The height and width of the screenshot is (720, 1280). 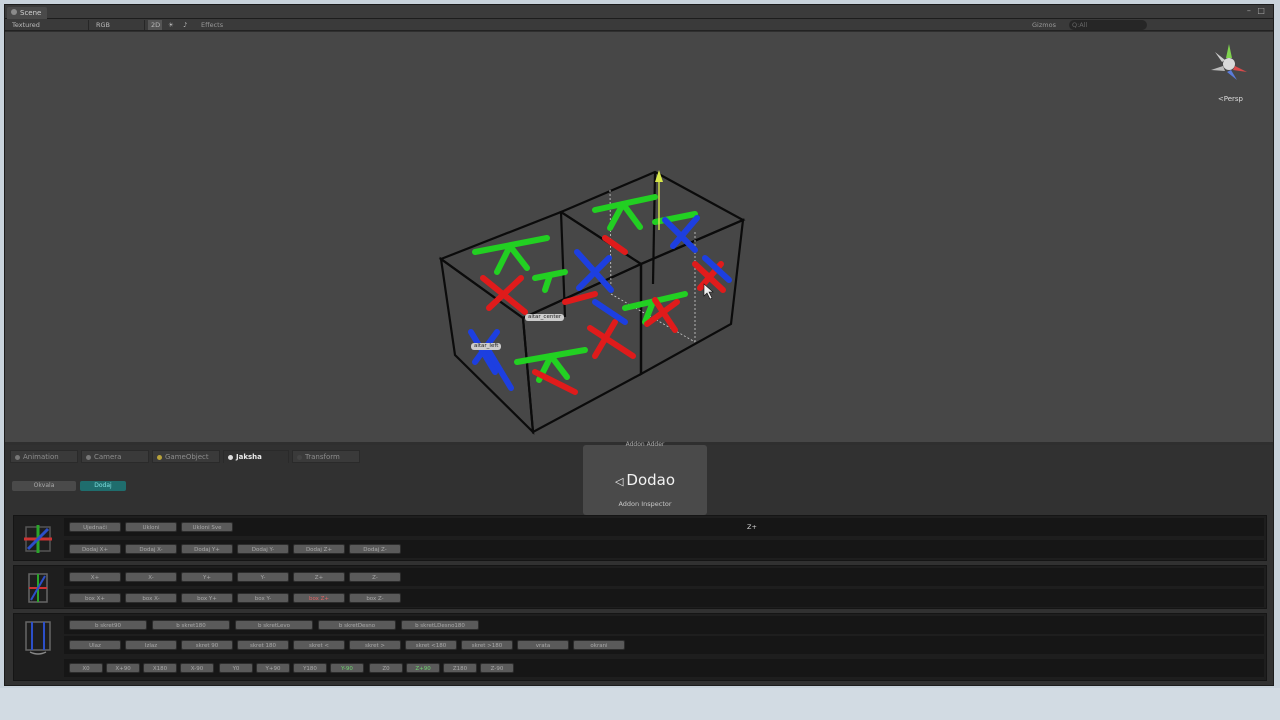 I want to click on z-minus-button: Z-, so click(x=375, y=577).